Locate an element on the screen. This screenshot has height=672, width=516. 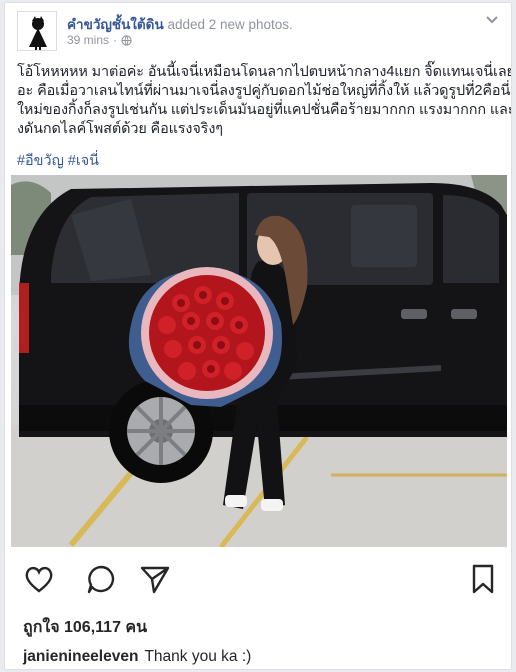
post-time: 39 mins is located at coordinates (88, 40).